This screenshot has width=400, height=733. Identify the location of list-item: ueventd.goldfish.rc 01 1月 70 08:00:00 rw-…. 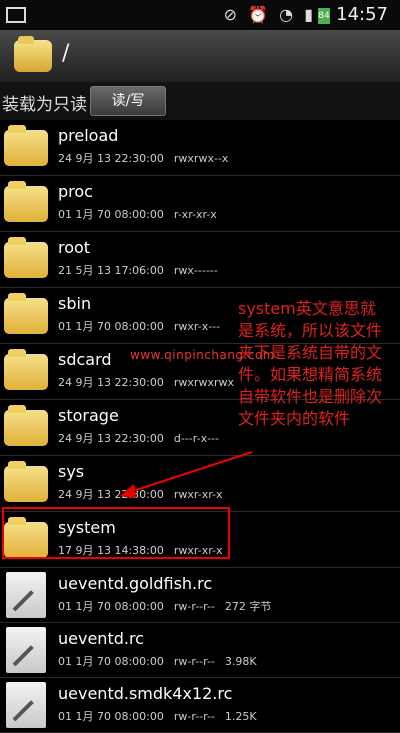
(200, 595).